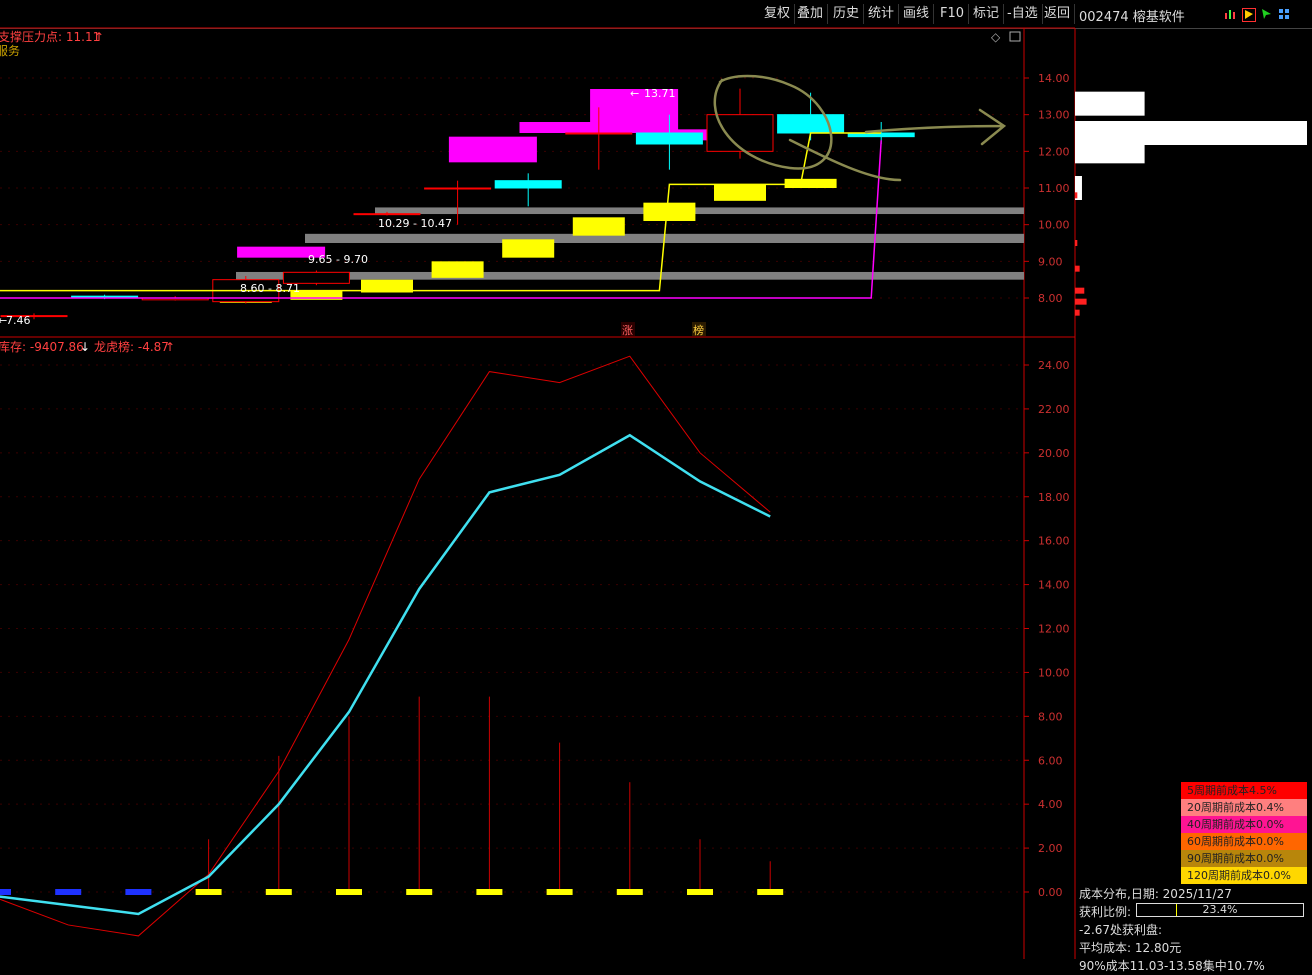  Describe the element at coordinates (630, 243) in the screenshot. I see `support-bands` at that location.